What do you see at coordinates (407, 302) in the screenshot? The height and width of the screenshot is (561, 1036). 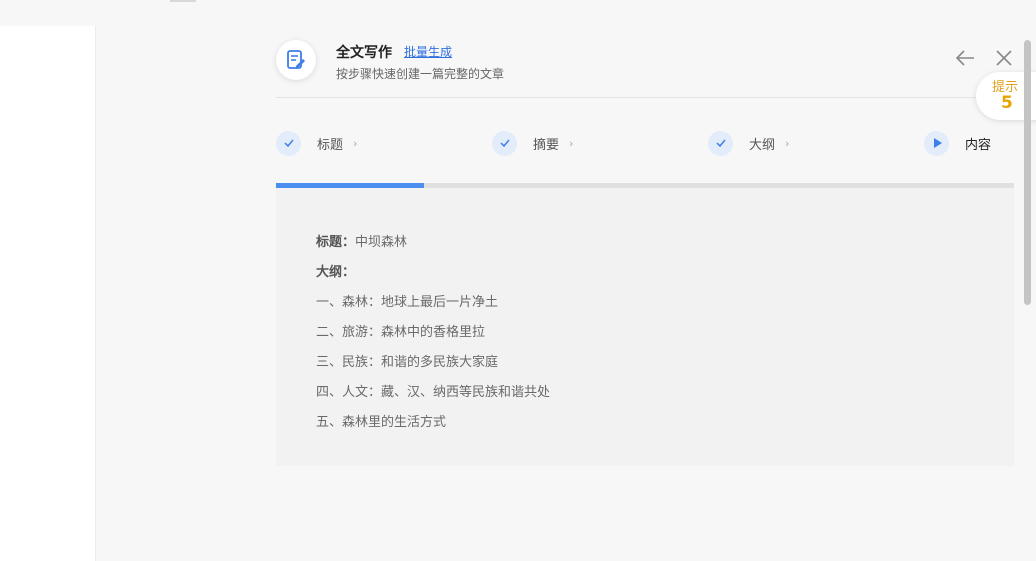 I see `outline-item: 一、森林：地球上最后一片净土` at bounding box center [407, 302].